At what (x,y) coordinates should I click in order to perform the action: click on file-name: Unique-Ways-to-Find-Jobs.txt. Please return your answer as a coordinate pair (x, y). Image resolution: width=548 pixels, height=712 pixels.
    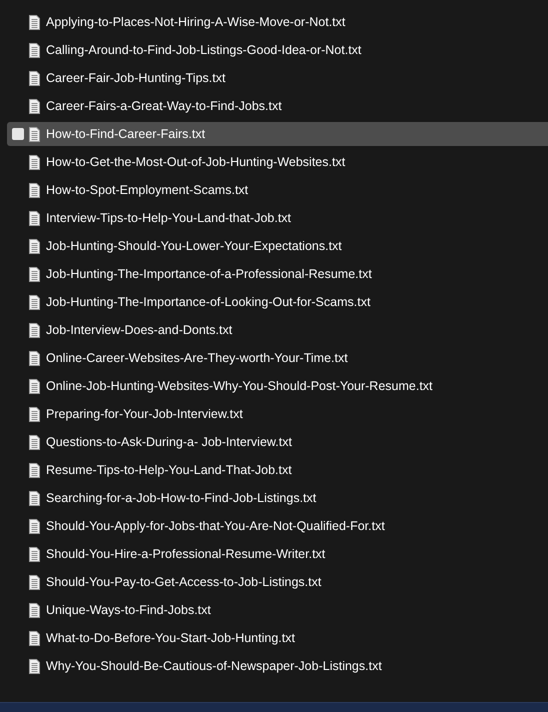
    Looking at the image, I should click on (128, 610).